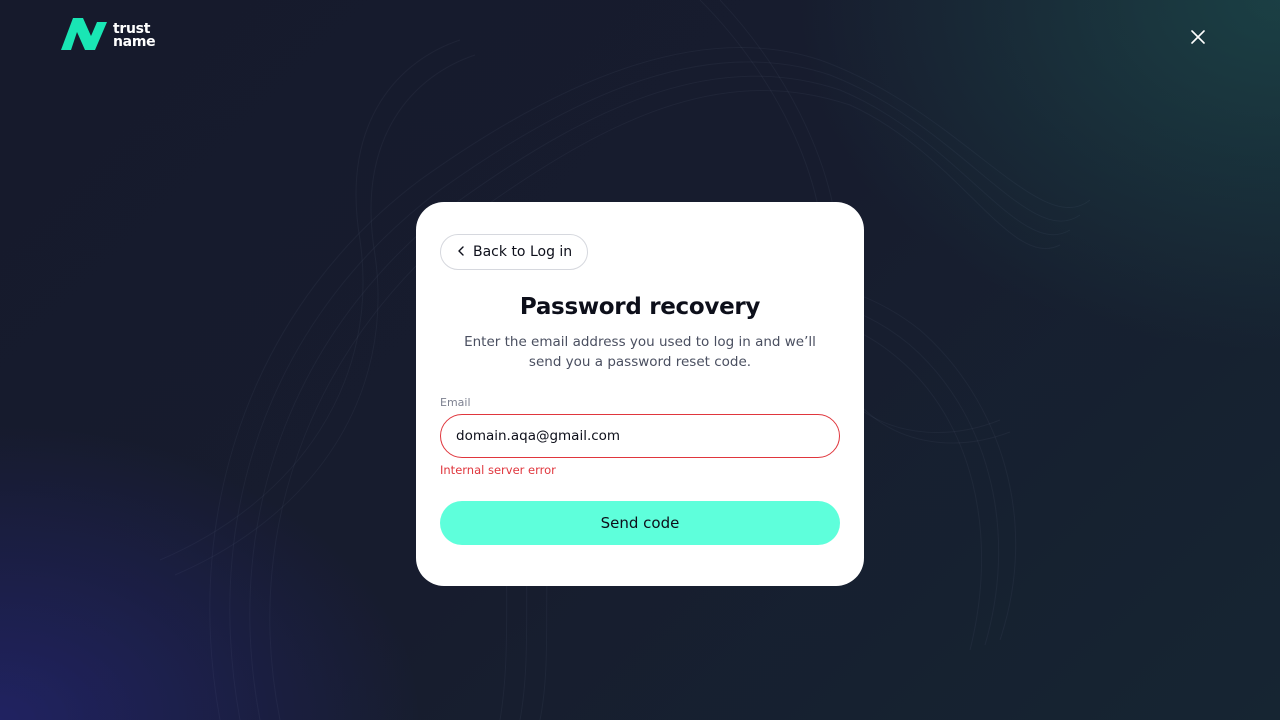 This screenshot has width=1280, height=720. I want to click on email-label: Email, so click(455, 402).